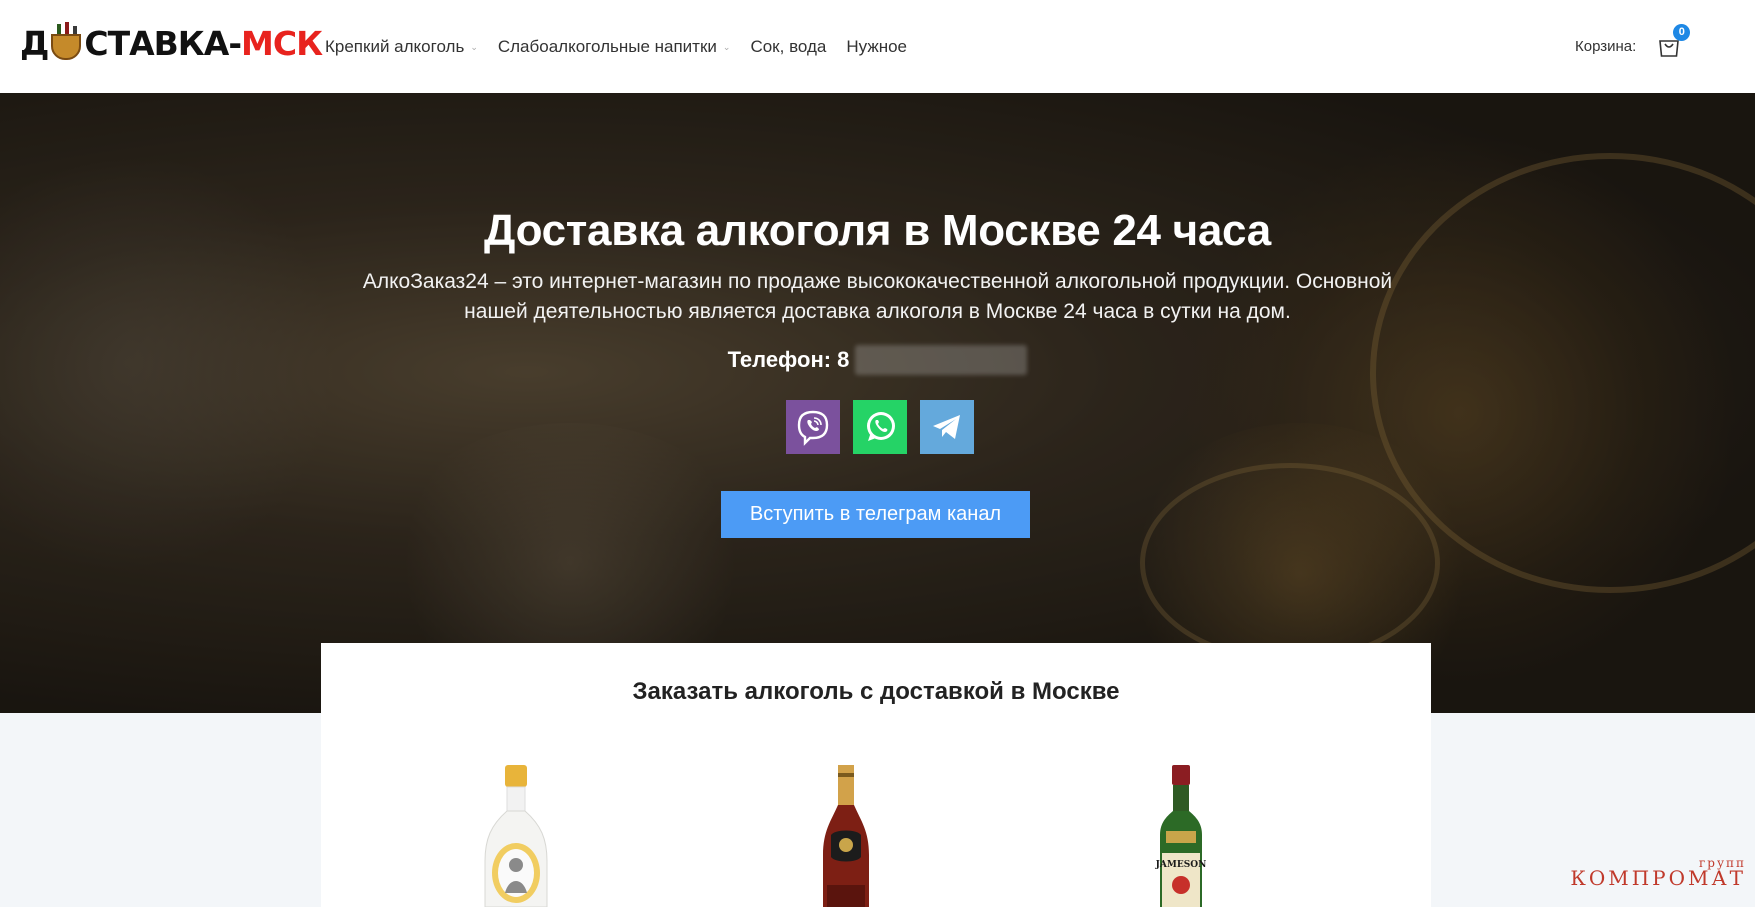  I want to click on logo-letter-d: Д, so click(34, 43).